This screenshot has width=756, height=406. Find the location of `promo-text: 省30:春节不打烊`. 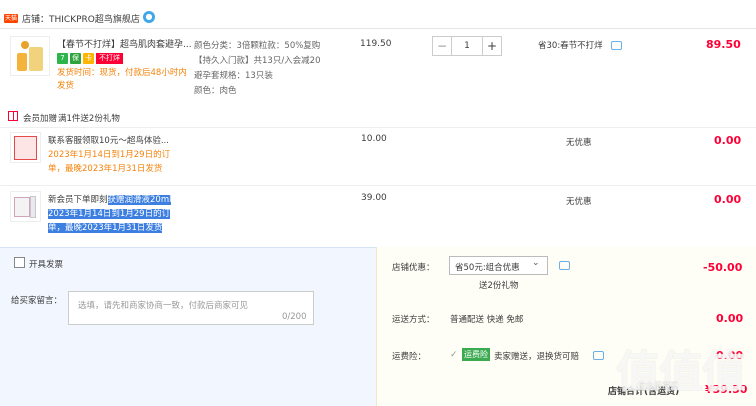

promo-text: 省30:春节不打烊 is located at coordinates (570, 46).